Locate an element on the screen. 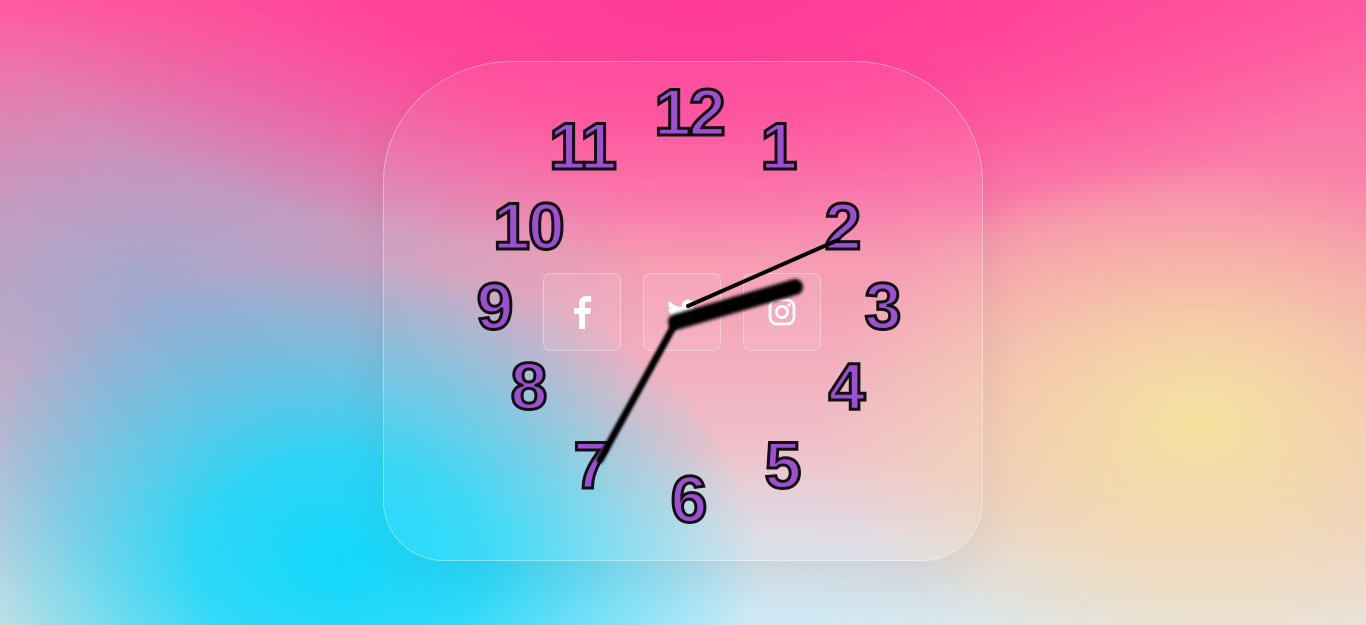 The height and width of the screenshot is (625, 1366). numeral-8: 8 is located at coordinates (529, 386).